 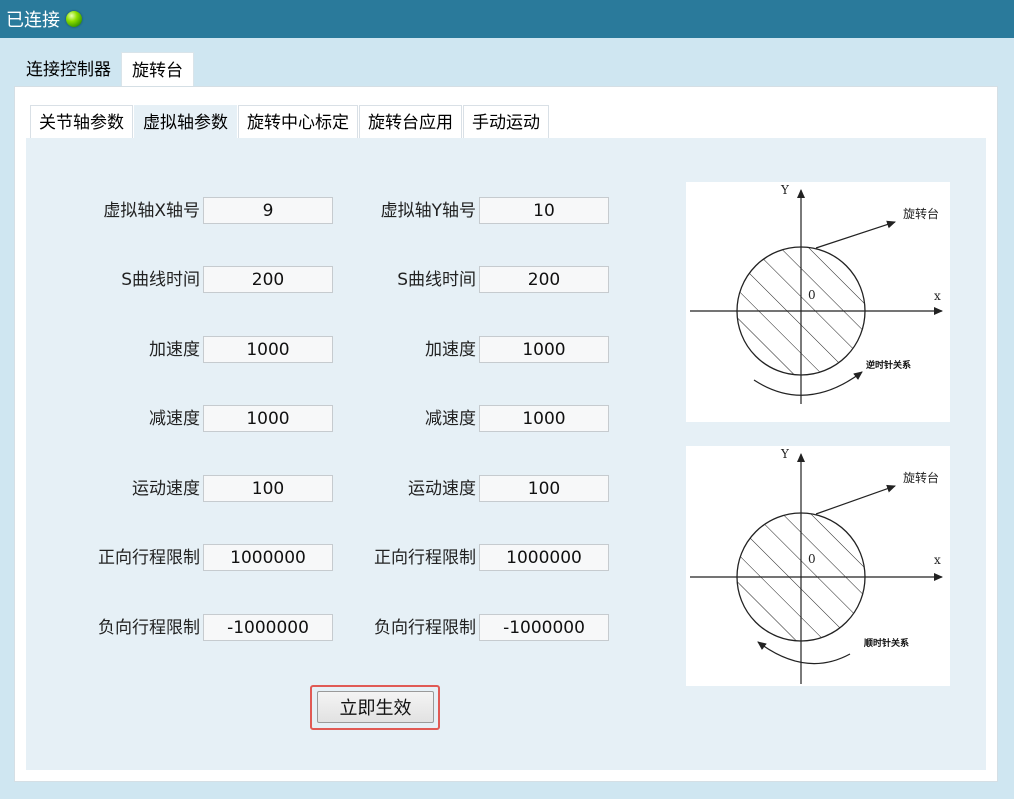 I want to click on tab-connect-controller: 连接控制器, so click(x=68, y=69).